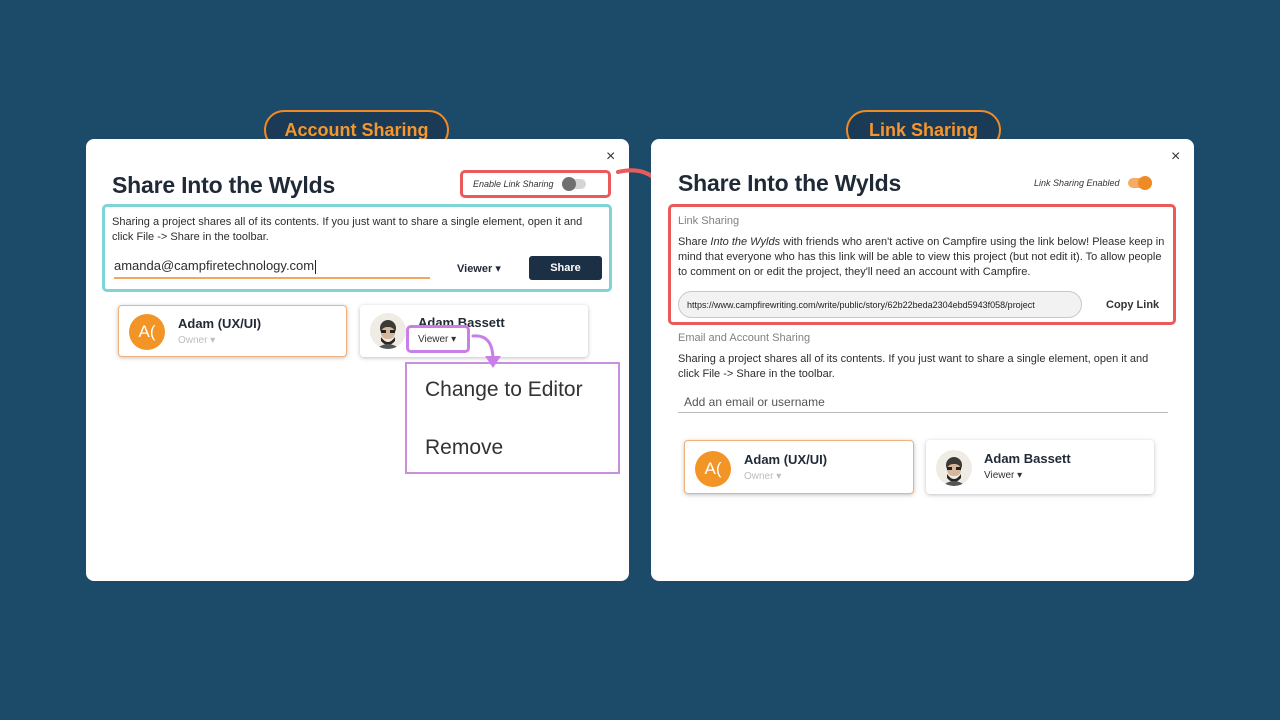 This screenshot has height=720, width=1280. What do you see at coordinates (214, 265) in the screenshot?
I see `email-value: amanda@campfiretechnology.com` at bounding box center [214, 265].